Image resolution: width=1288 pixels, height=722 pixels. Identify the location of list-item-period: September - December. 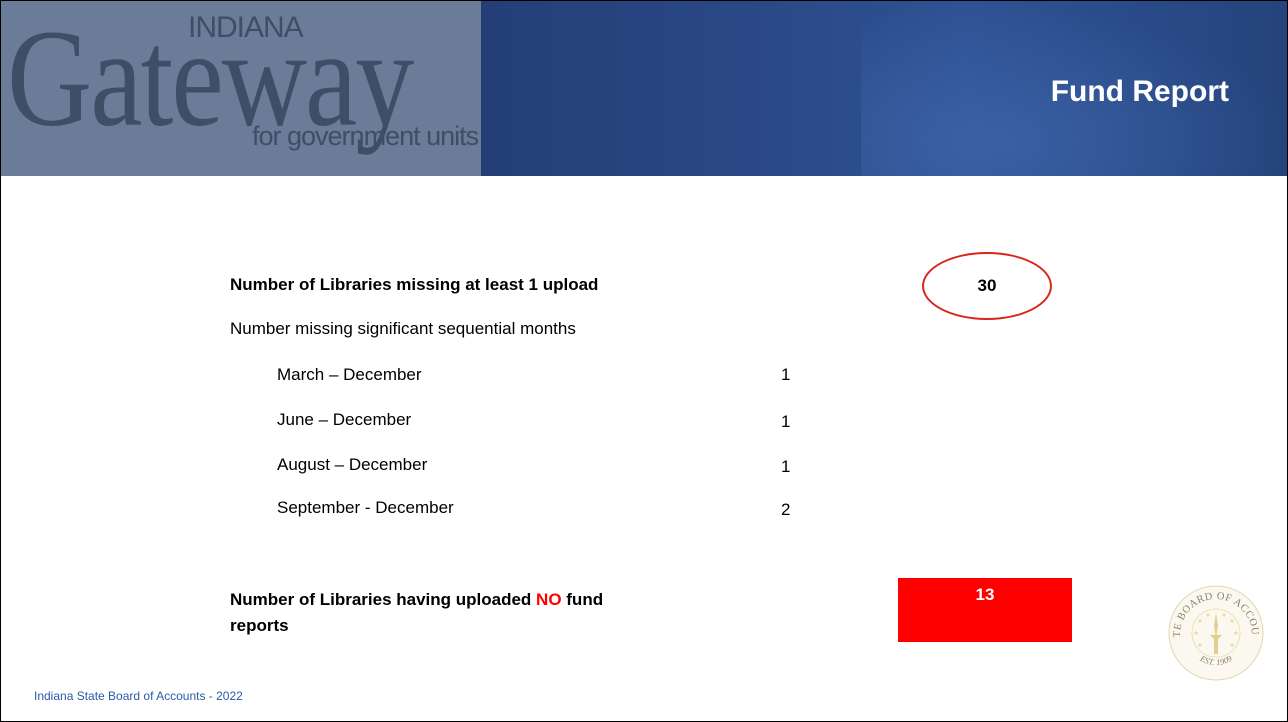
(365, 507).